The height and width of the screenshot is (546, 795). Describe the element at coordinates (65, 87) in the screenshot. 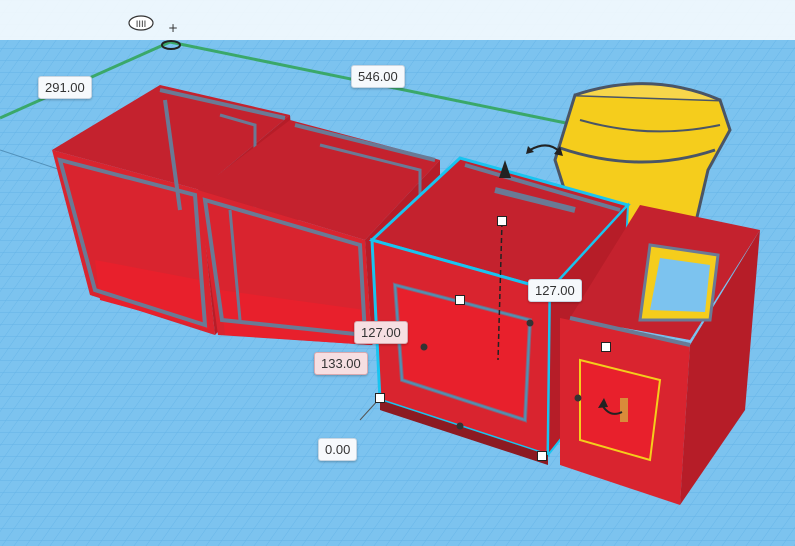

I see `dimension-width-total: 291.00` at that location.